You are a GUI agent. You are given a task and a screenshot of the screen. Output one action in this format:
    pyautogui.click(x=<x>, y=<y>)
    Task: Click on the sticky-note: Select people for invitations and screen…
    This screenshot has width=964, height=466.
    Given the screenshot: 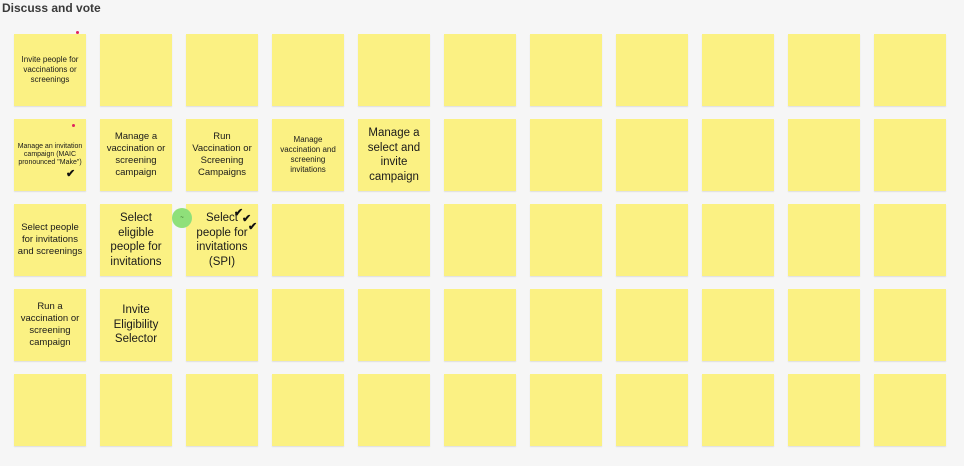 What is the action you would take?
    pyautogui.click(x=50, y=240)
    